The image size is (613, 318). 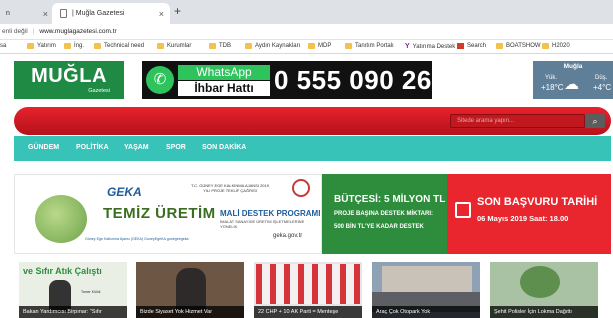 I want to click on bookmark-item: TDB, so click(x=220, y=46).